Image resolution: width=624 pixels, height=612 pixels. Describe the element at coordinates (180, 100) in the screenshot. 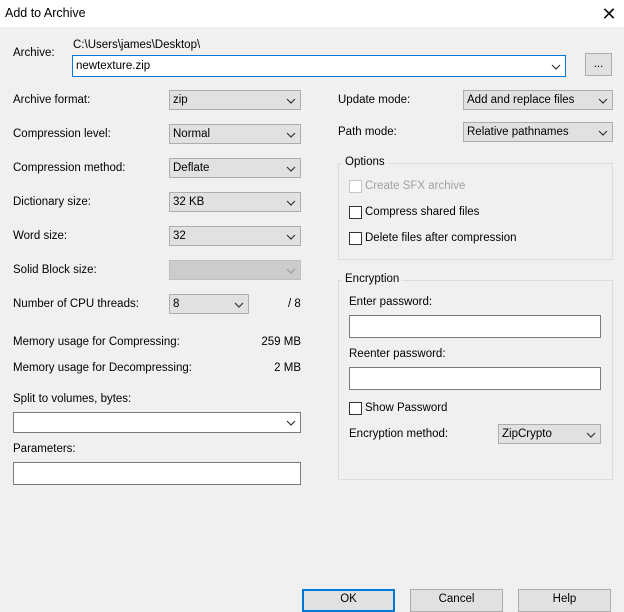

I see `archive-format-value: zip` at that location.